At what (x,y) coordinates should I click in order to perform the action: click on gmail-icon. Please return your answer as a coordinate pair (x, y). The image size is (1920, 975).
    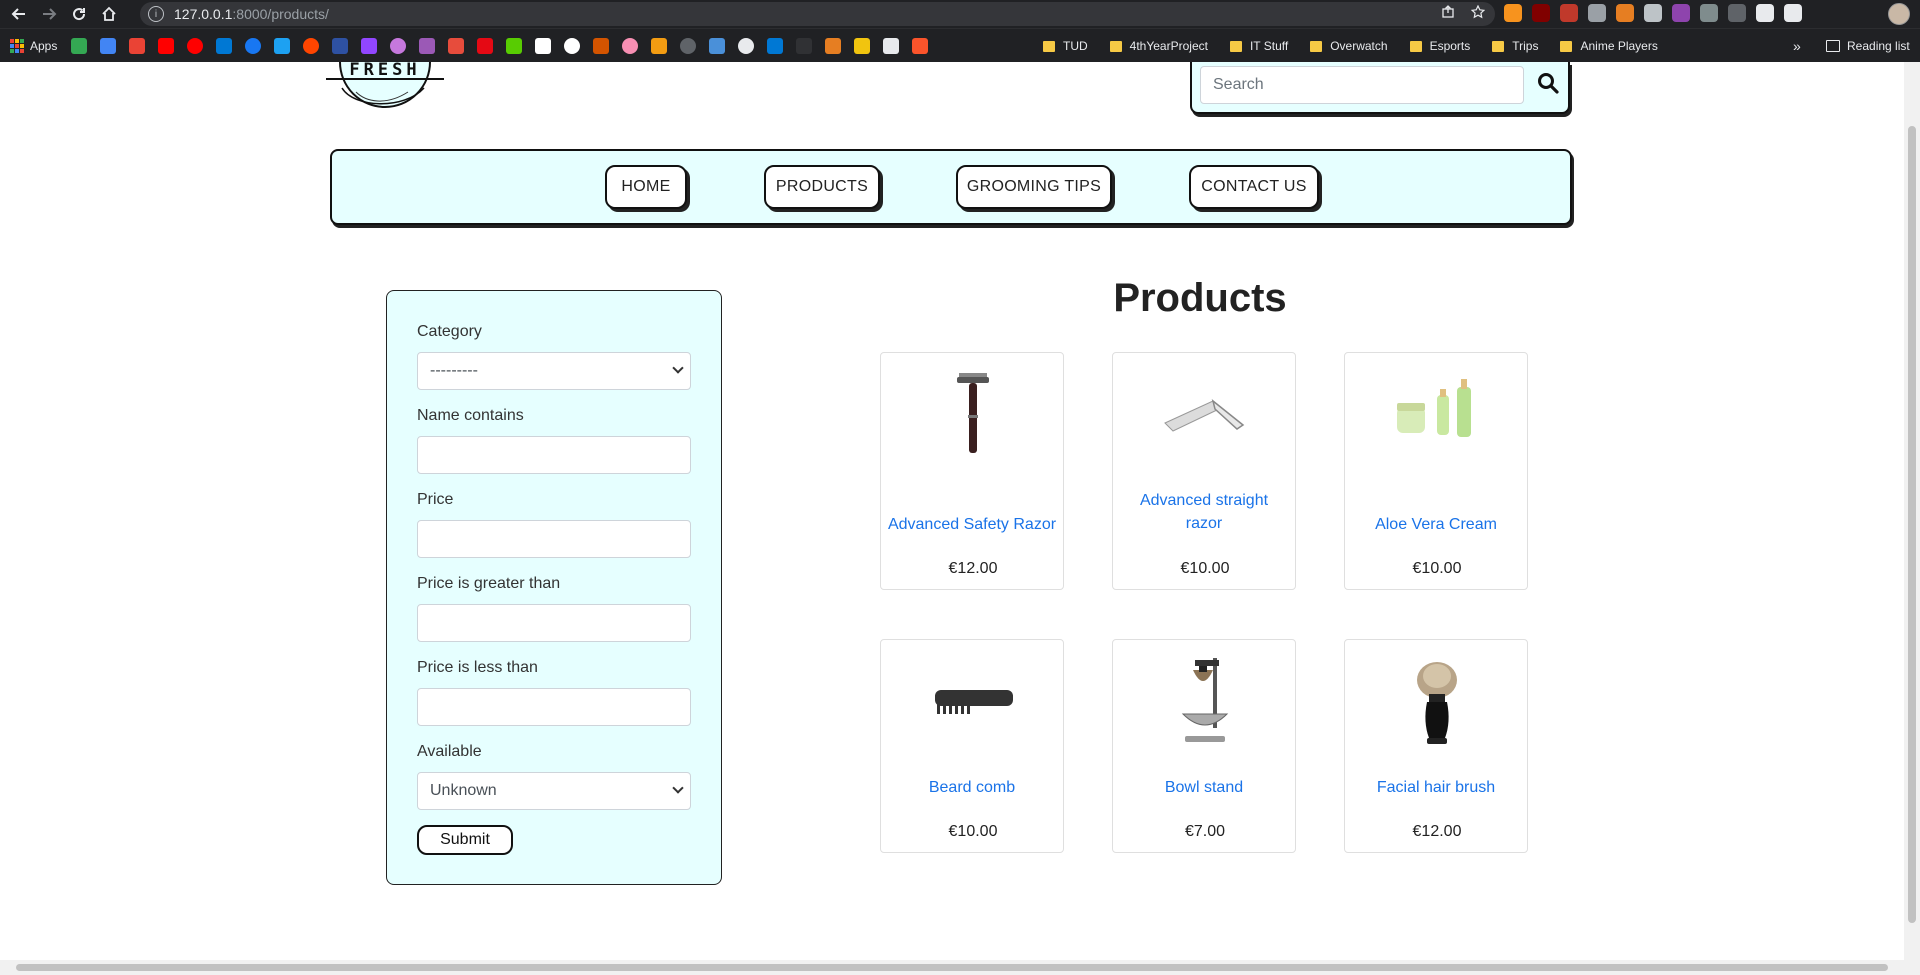
    Looking at the image, I should click on (137, 45).